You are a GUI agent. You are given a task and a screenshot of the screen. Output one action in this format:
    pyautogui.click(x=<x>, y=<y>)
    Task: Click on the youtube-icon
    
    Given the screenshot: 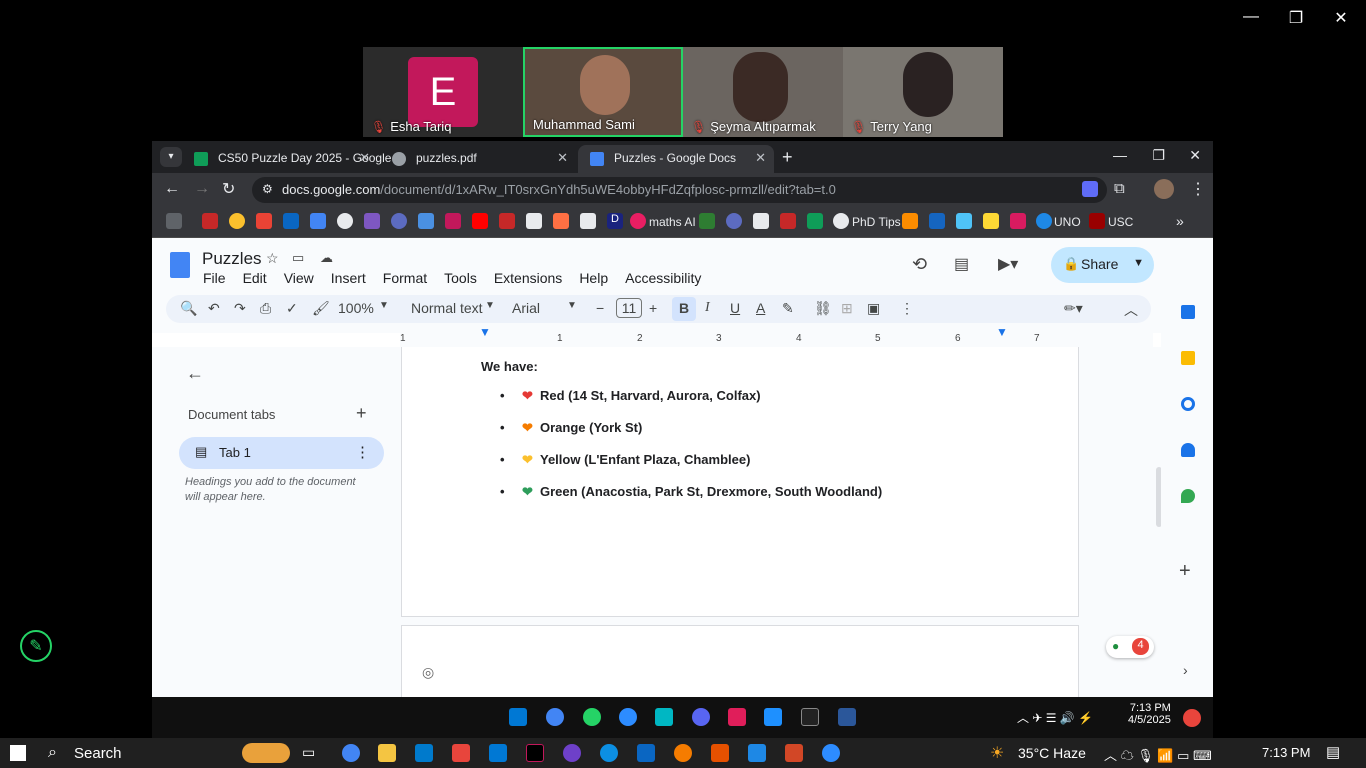 What is the action you would take?
    pyautogui.click(x=480, y=221)
    